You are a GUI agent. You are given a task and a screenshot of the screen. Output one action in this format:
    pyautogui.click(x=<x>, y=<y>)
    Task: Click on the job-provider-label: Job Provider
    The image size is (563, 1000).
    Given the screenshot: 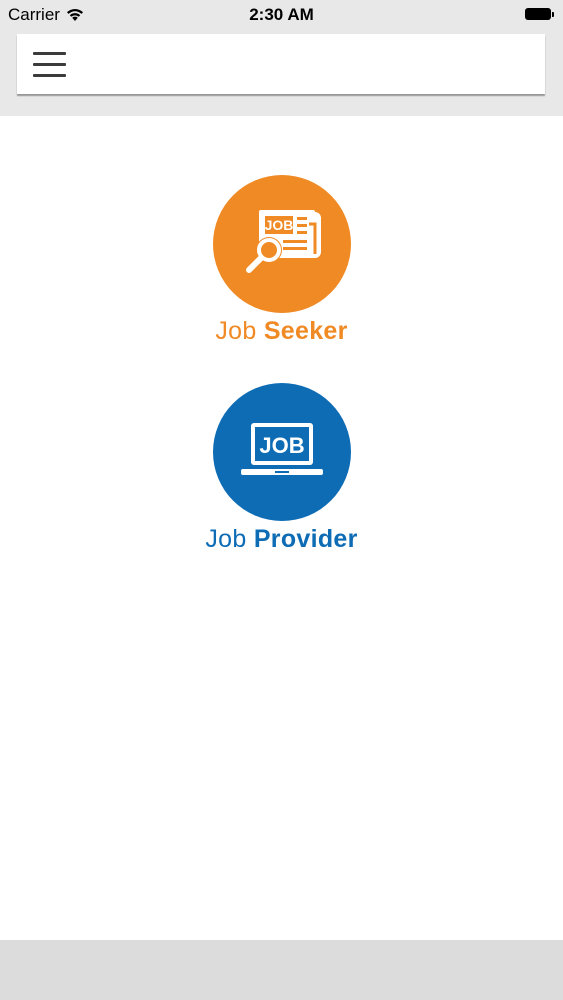 What is the action you would take?
    pyautogui.click(x=281, y=539)
    